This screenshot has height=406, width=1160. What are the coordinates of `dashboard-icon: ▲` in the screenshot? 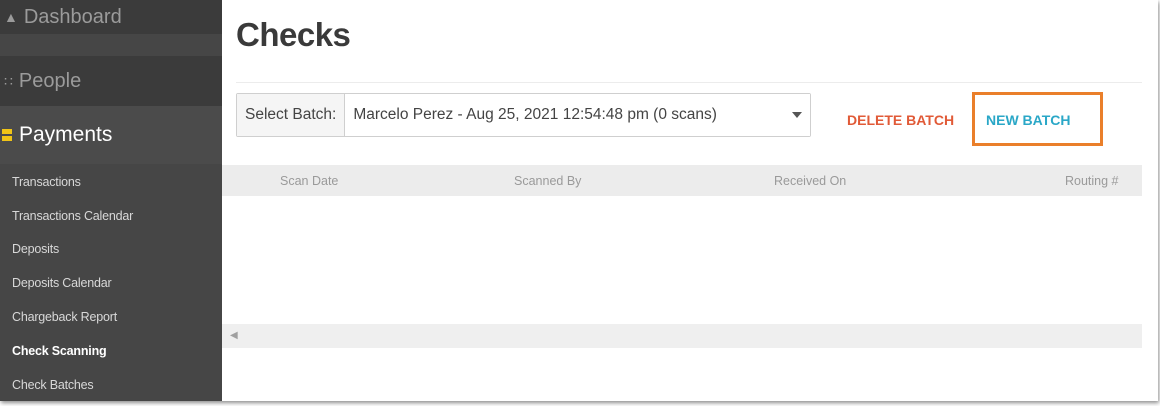 It's located at (11, 17).